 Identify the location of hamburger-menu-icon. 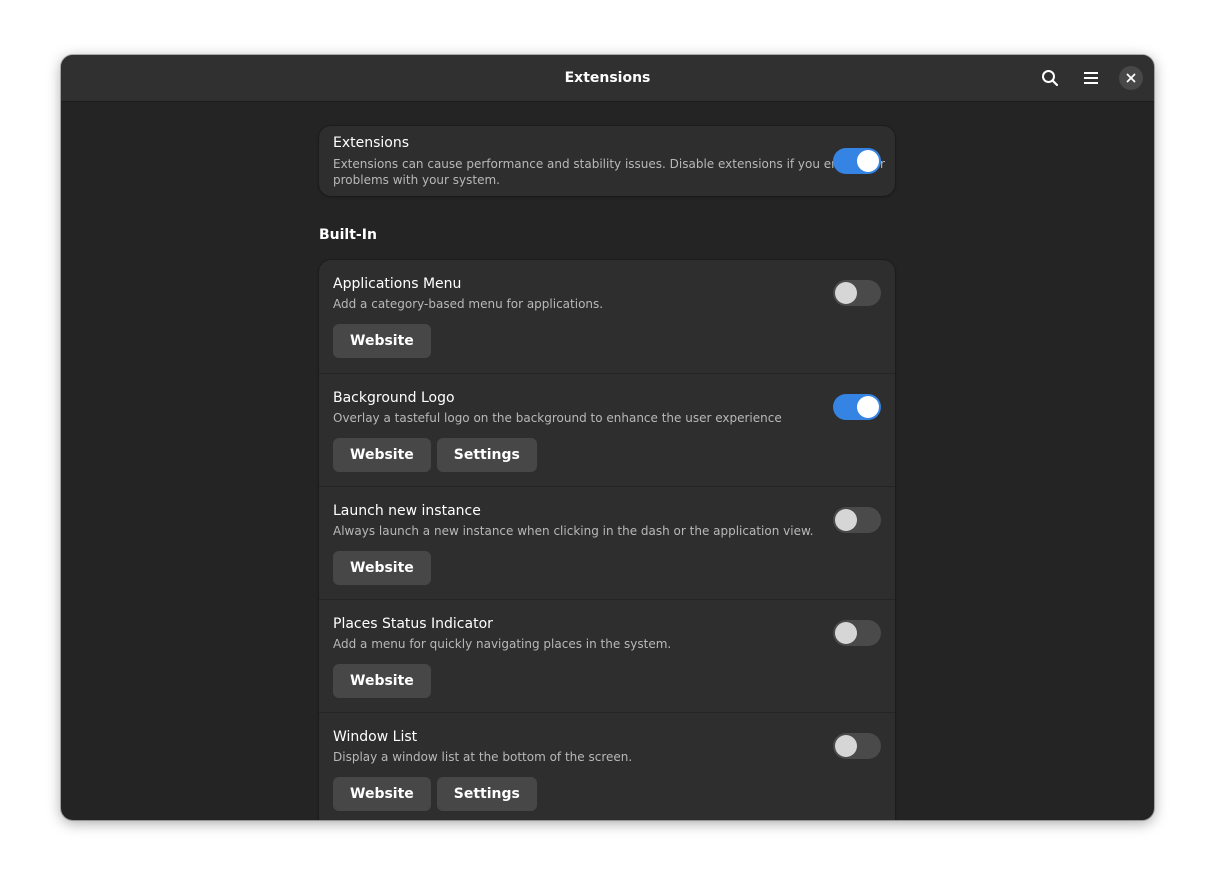
(1091, 78).